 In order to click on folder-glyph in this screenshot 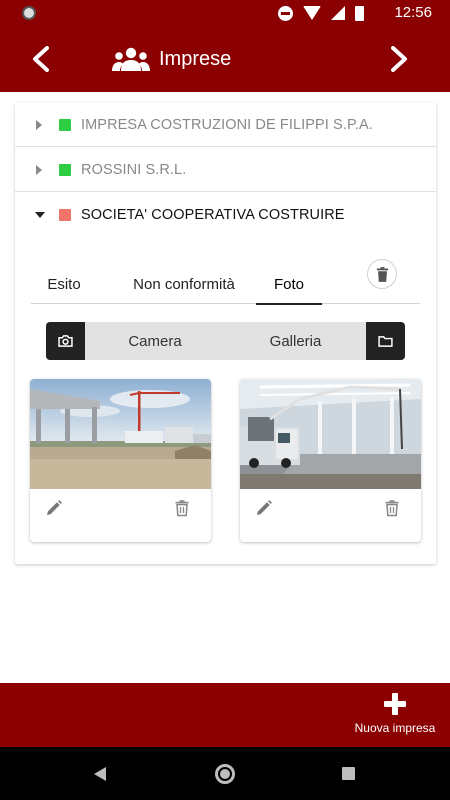, I will do `click(385, 341)`.